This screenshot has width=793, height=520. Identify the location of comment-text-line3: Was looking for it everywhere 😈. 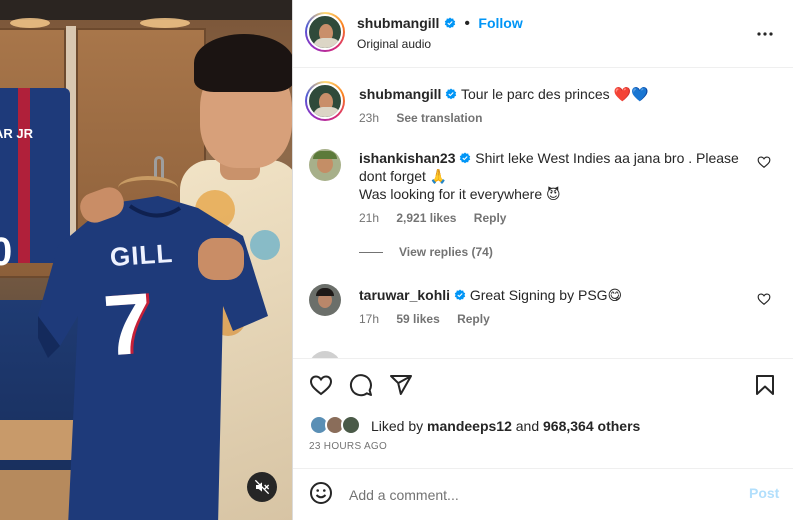
(460, 194).